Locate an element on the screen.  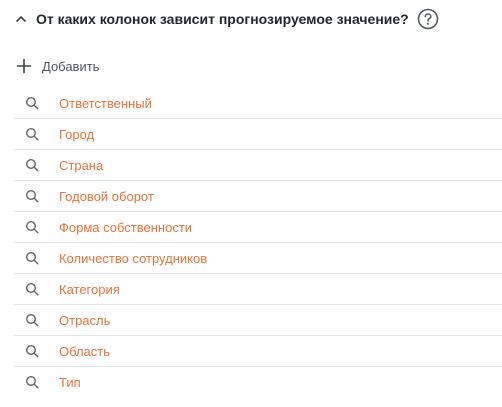
list-item-label: Отрасль is located at coordinates (85, 320).